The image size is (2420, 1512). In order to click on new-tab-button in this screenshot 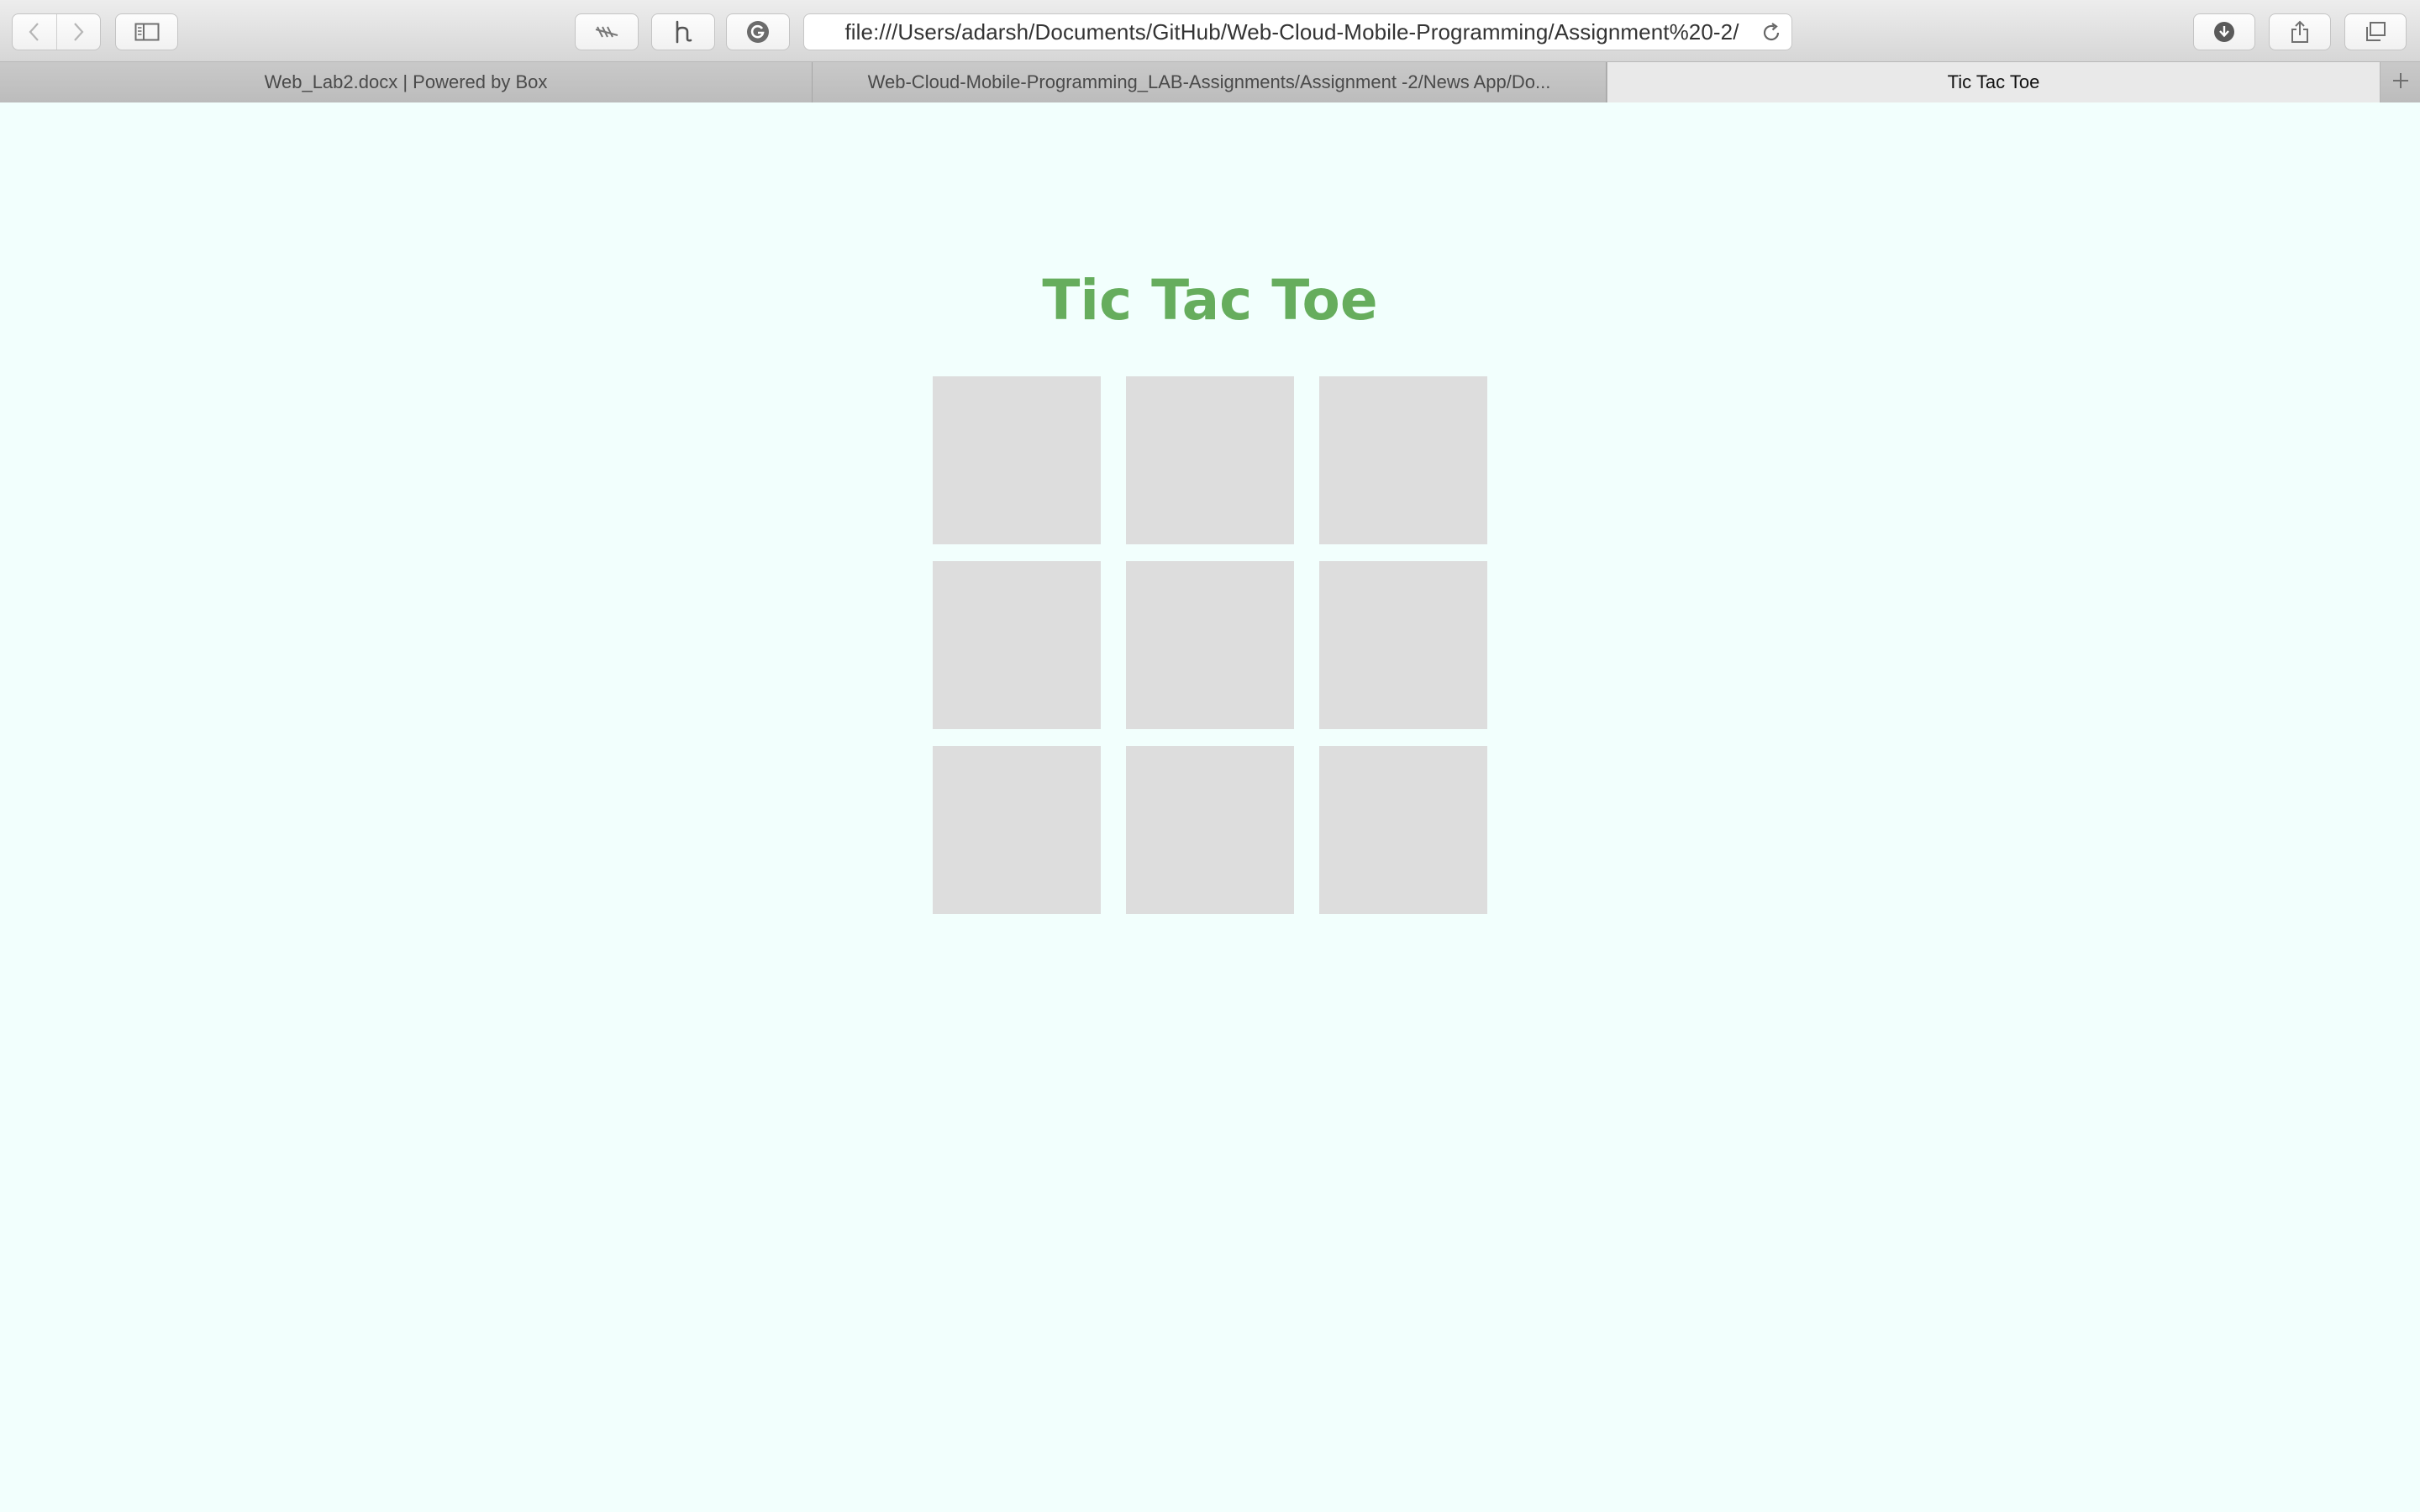, I will do `click(2400, 82)`.